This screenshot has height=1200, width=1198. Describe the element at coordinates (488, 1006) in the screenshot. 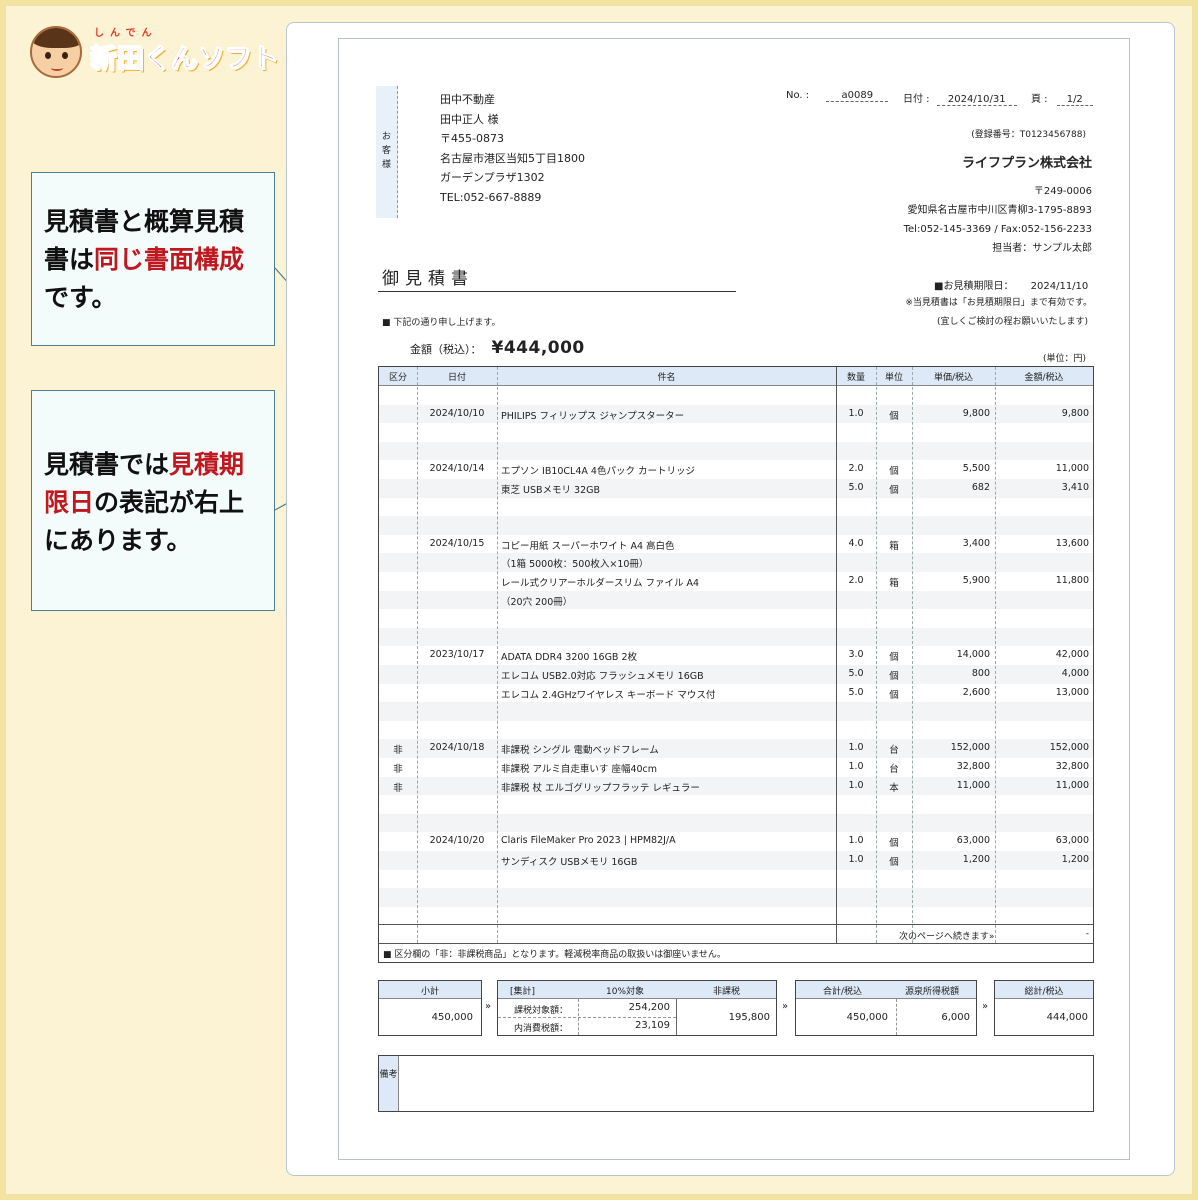

I see `arrow-1: »` at that location.